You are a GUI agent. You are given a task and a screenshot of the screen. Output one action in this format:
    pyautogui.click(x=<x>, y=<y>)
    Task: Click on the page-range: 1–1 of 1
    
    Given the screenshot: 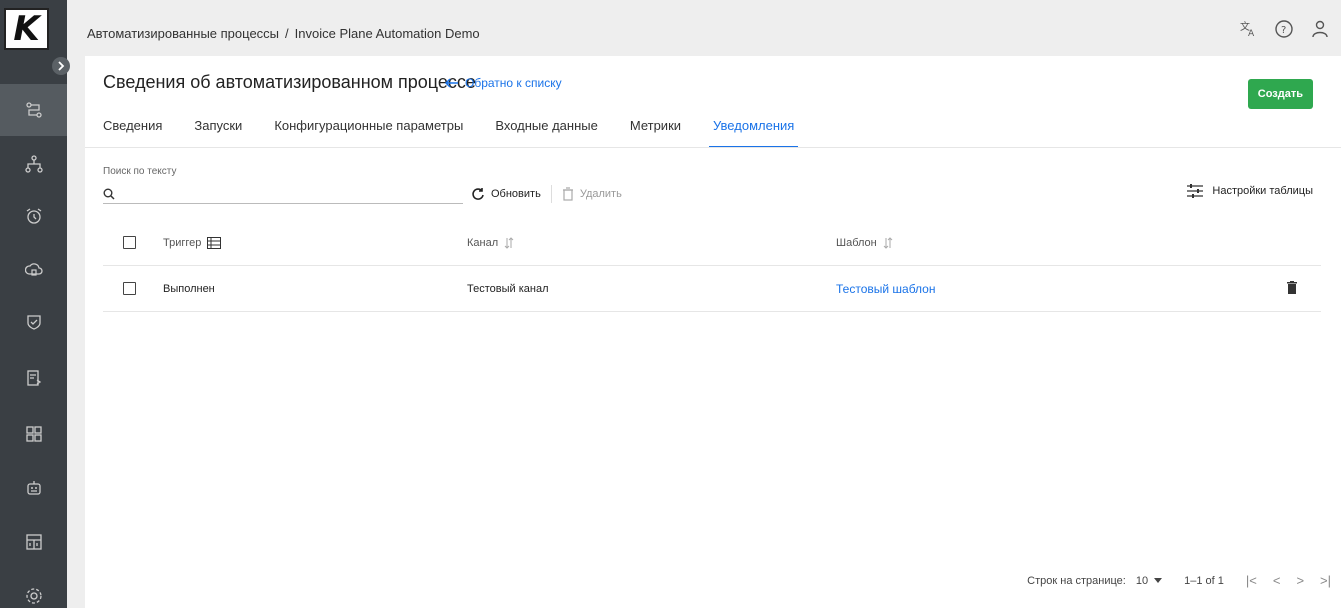 What is the action you would take?
    pyautogui.click(x=1204, y=580)
    